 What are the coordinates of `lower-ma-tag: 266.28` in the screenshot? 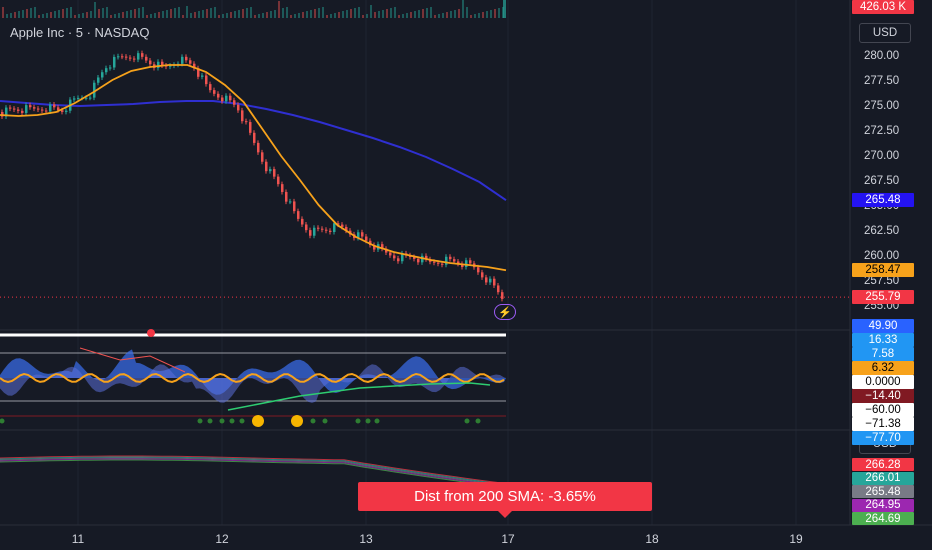 It's located at (883, 464).